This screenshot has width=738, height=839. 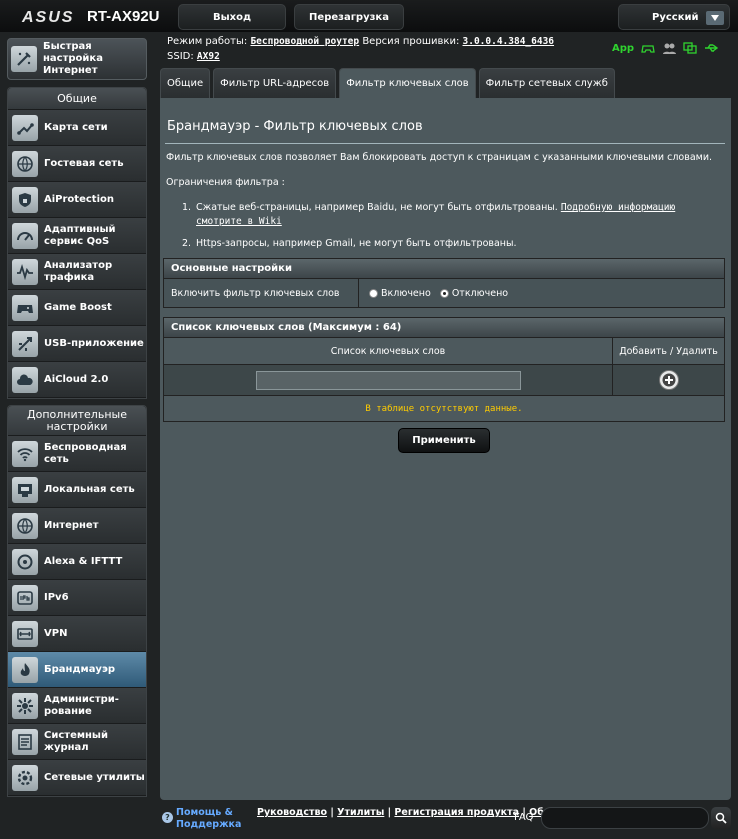 What do you see at coordinates (444, 269) in the screenshot?
I see `basic-settings-header: Основные настройки` at bounding box center [444, 269].